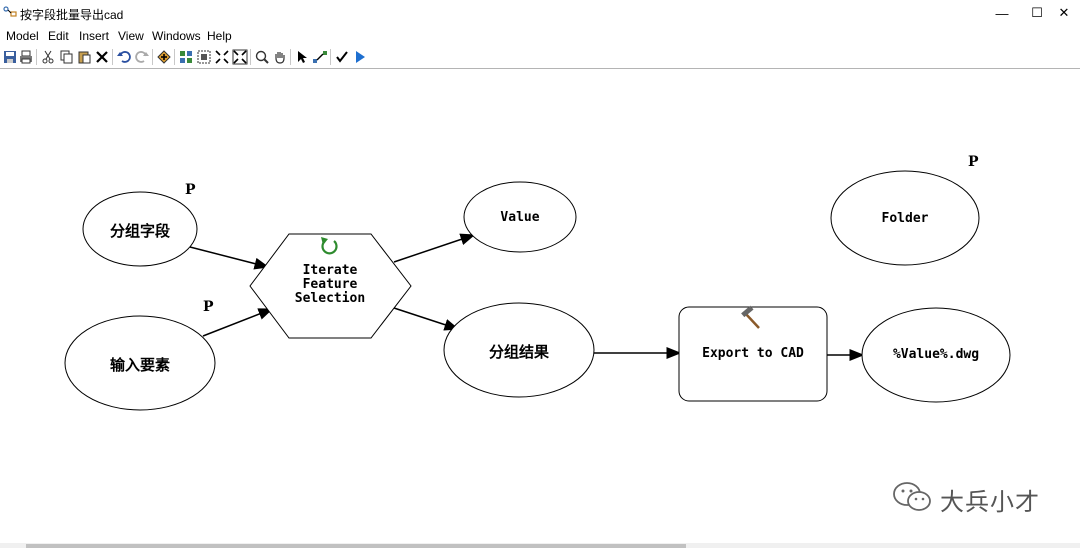 Image resolution: width=1080 pixels, height=548 pixels. I want to click on close-button: ✕, so click(1064, 13).